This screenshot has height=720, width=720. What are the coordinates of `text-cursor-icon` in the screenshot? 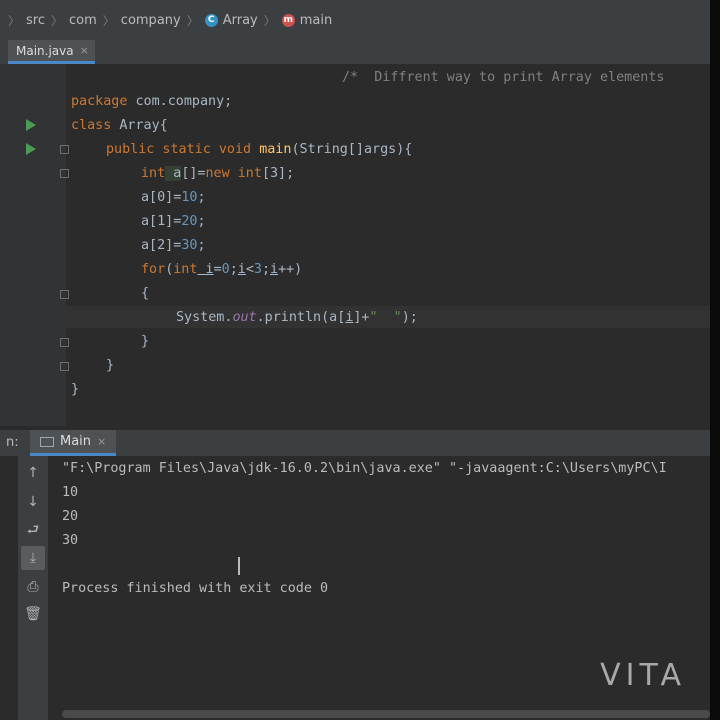 It's located at (239, 566).